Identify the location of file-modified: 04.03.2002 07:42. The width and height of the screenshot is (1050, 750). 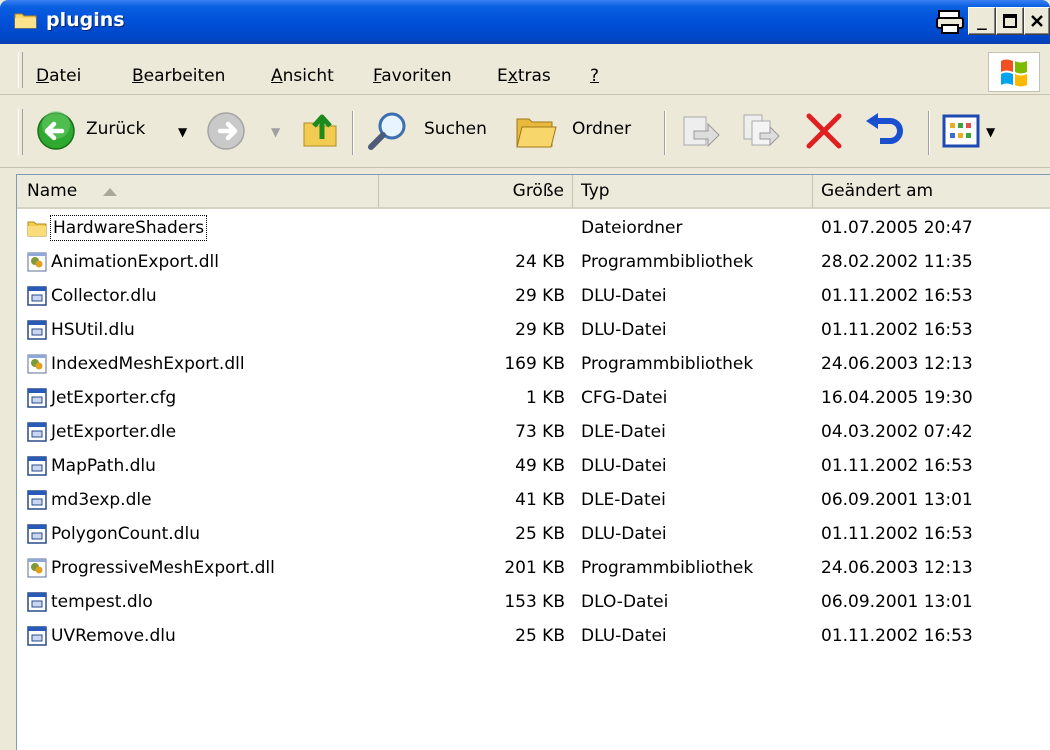
(897, 432).